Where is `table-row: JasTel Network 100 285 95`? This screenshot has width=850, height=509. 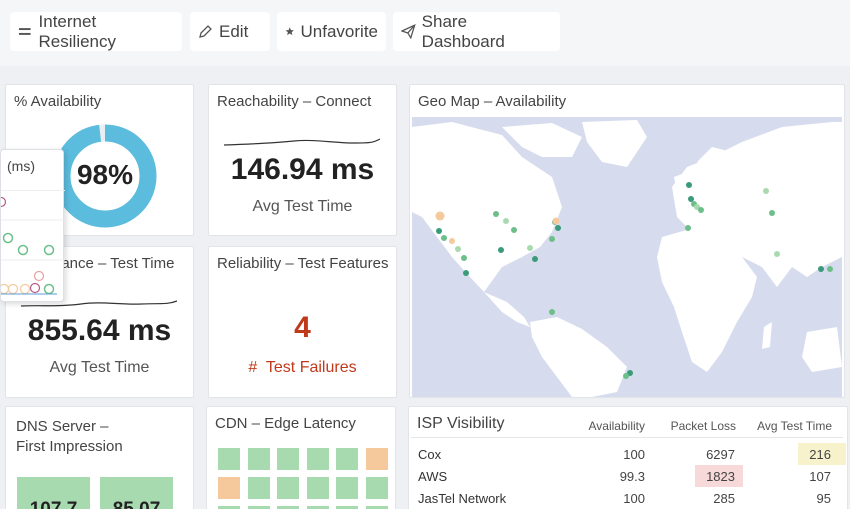 table-row: JasTel Network 100 285 95 is located at coordinates (628, 498).